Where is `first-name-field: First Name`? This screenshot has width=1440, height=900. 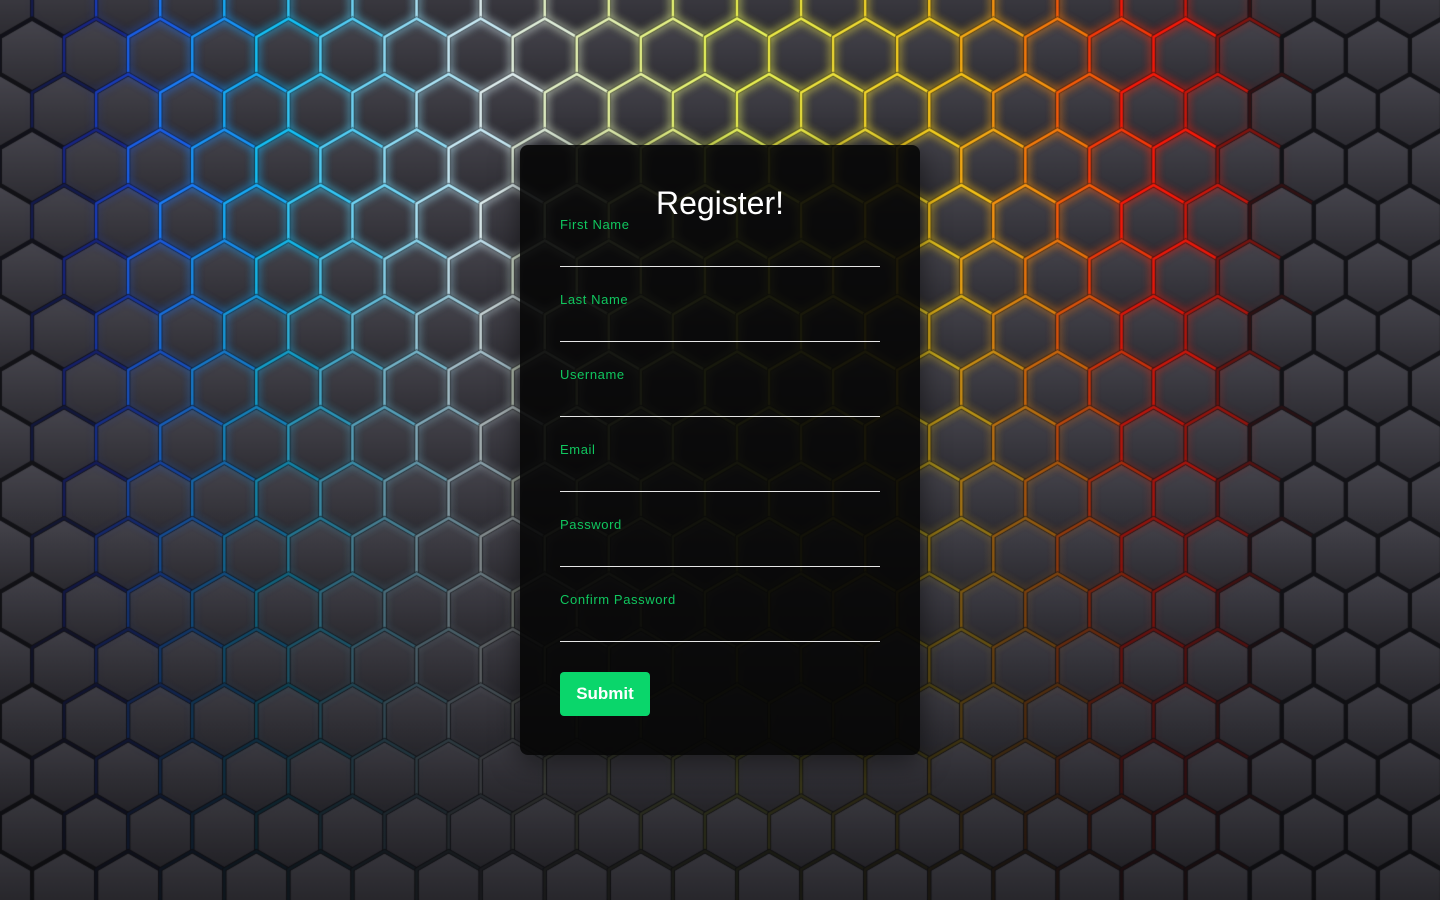 first-name-field: First Name is located at coordinates (720, 247).